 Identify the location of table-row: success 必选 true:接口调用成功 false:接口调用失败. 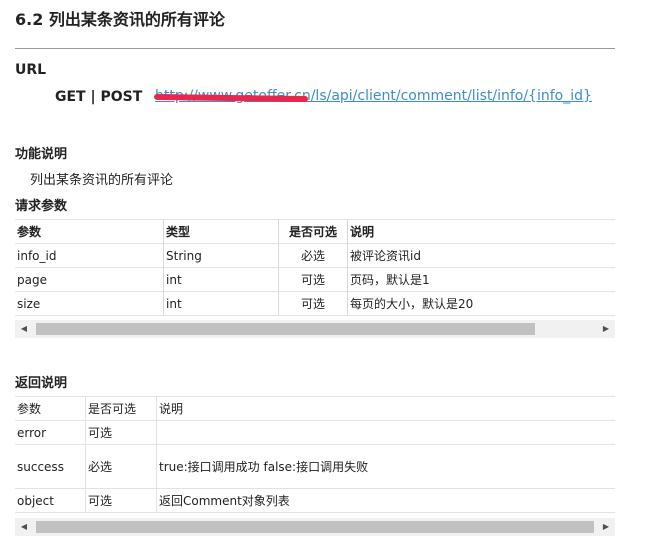
(315, 466).